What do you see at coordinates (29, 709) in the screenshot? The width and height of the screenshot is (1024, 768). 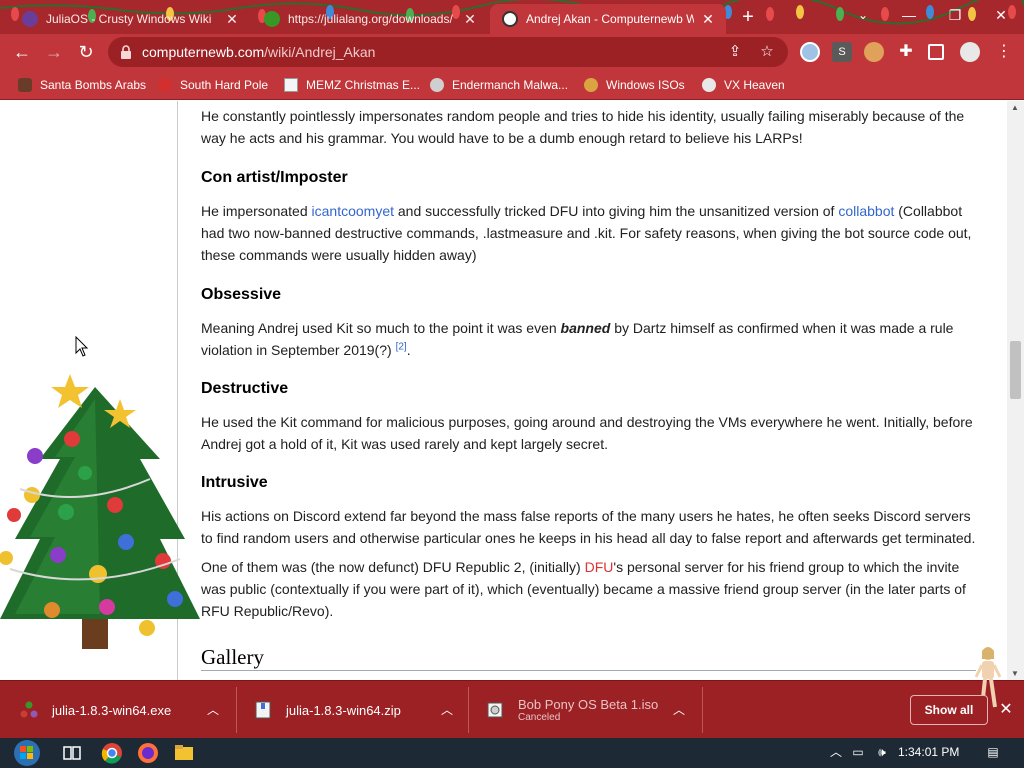 I see `julia-logo-icon` at bounding box center [29, 709].